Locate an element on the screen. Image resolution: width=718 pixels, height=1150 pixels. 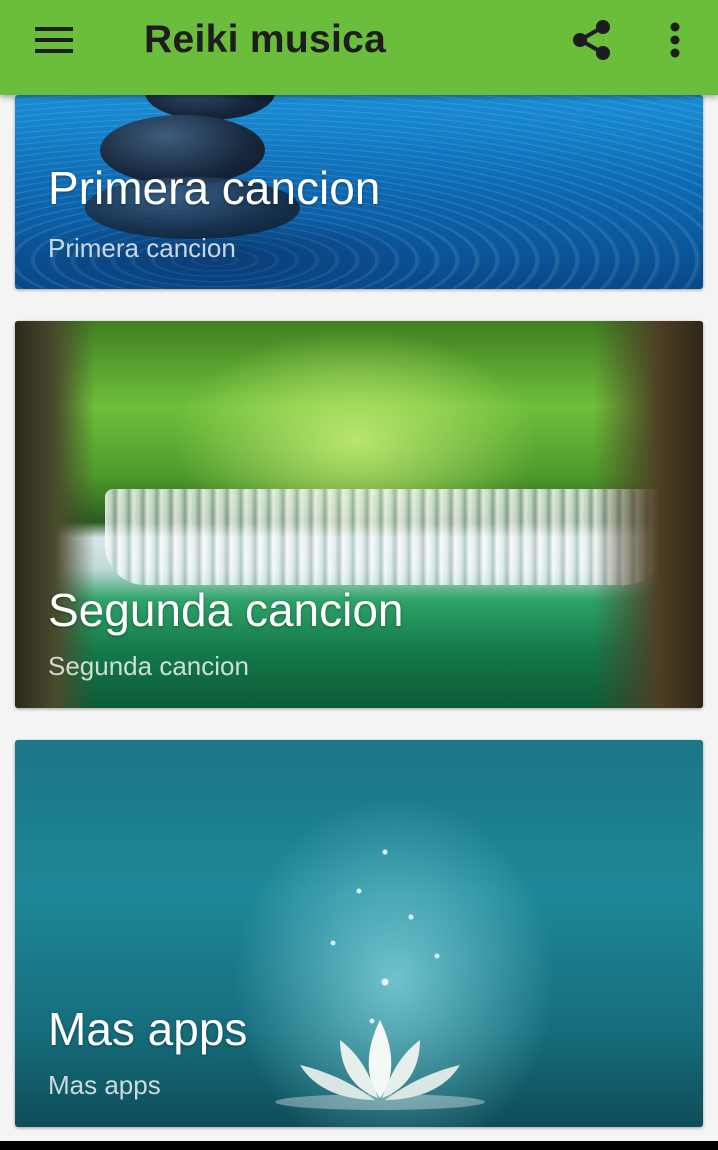
menu-button is located at coordinates (55, 40).